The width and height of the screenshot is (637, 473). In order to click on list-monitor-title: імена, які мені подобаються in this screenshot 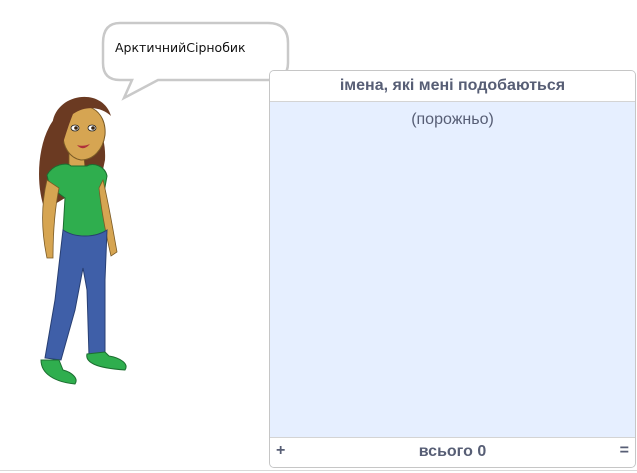, I will do `click(452, 86)`.